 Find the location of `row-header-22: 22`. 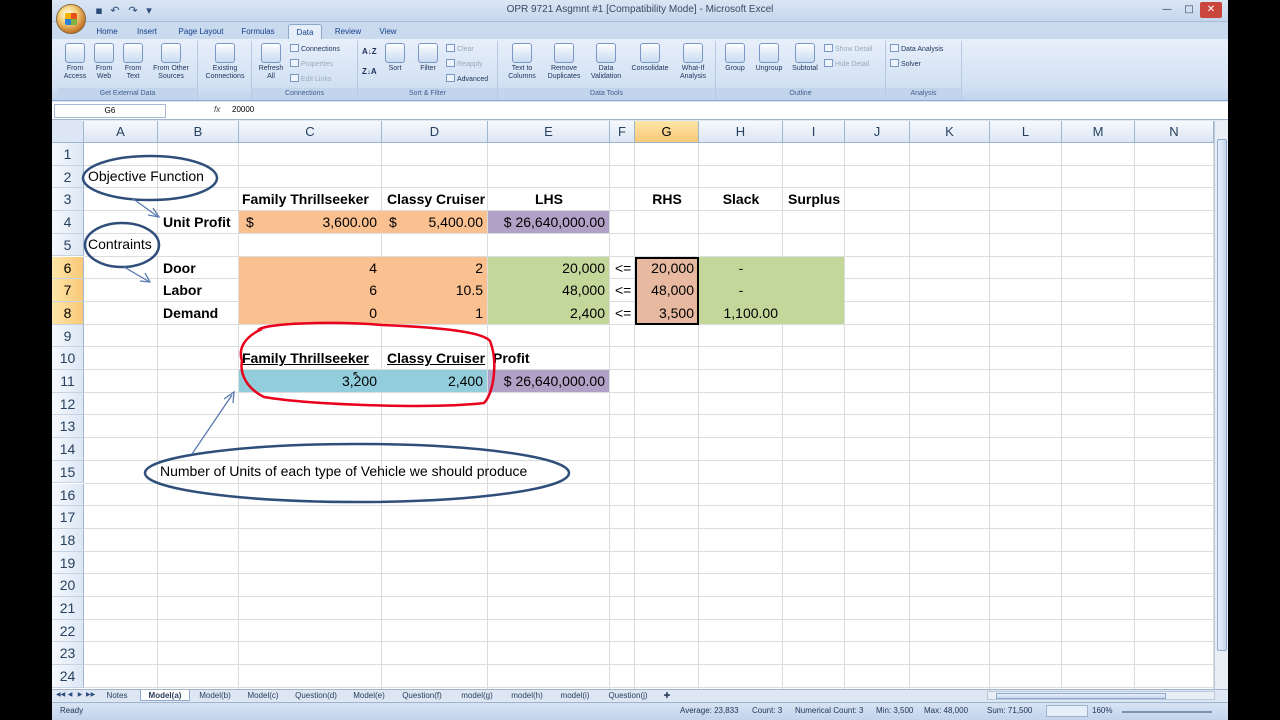

row-header-22: 22 is located at coordinates (68, 631).